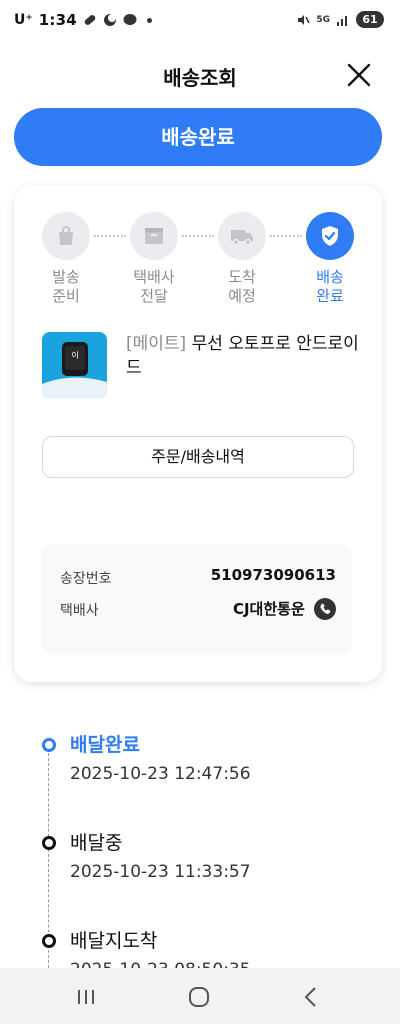 This screenshot has width=400, height=1024. I want to click on header: 배송조회, so click(200, 75).